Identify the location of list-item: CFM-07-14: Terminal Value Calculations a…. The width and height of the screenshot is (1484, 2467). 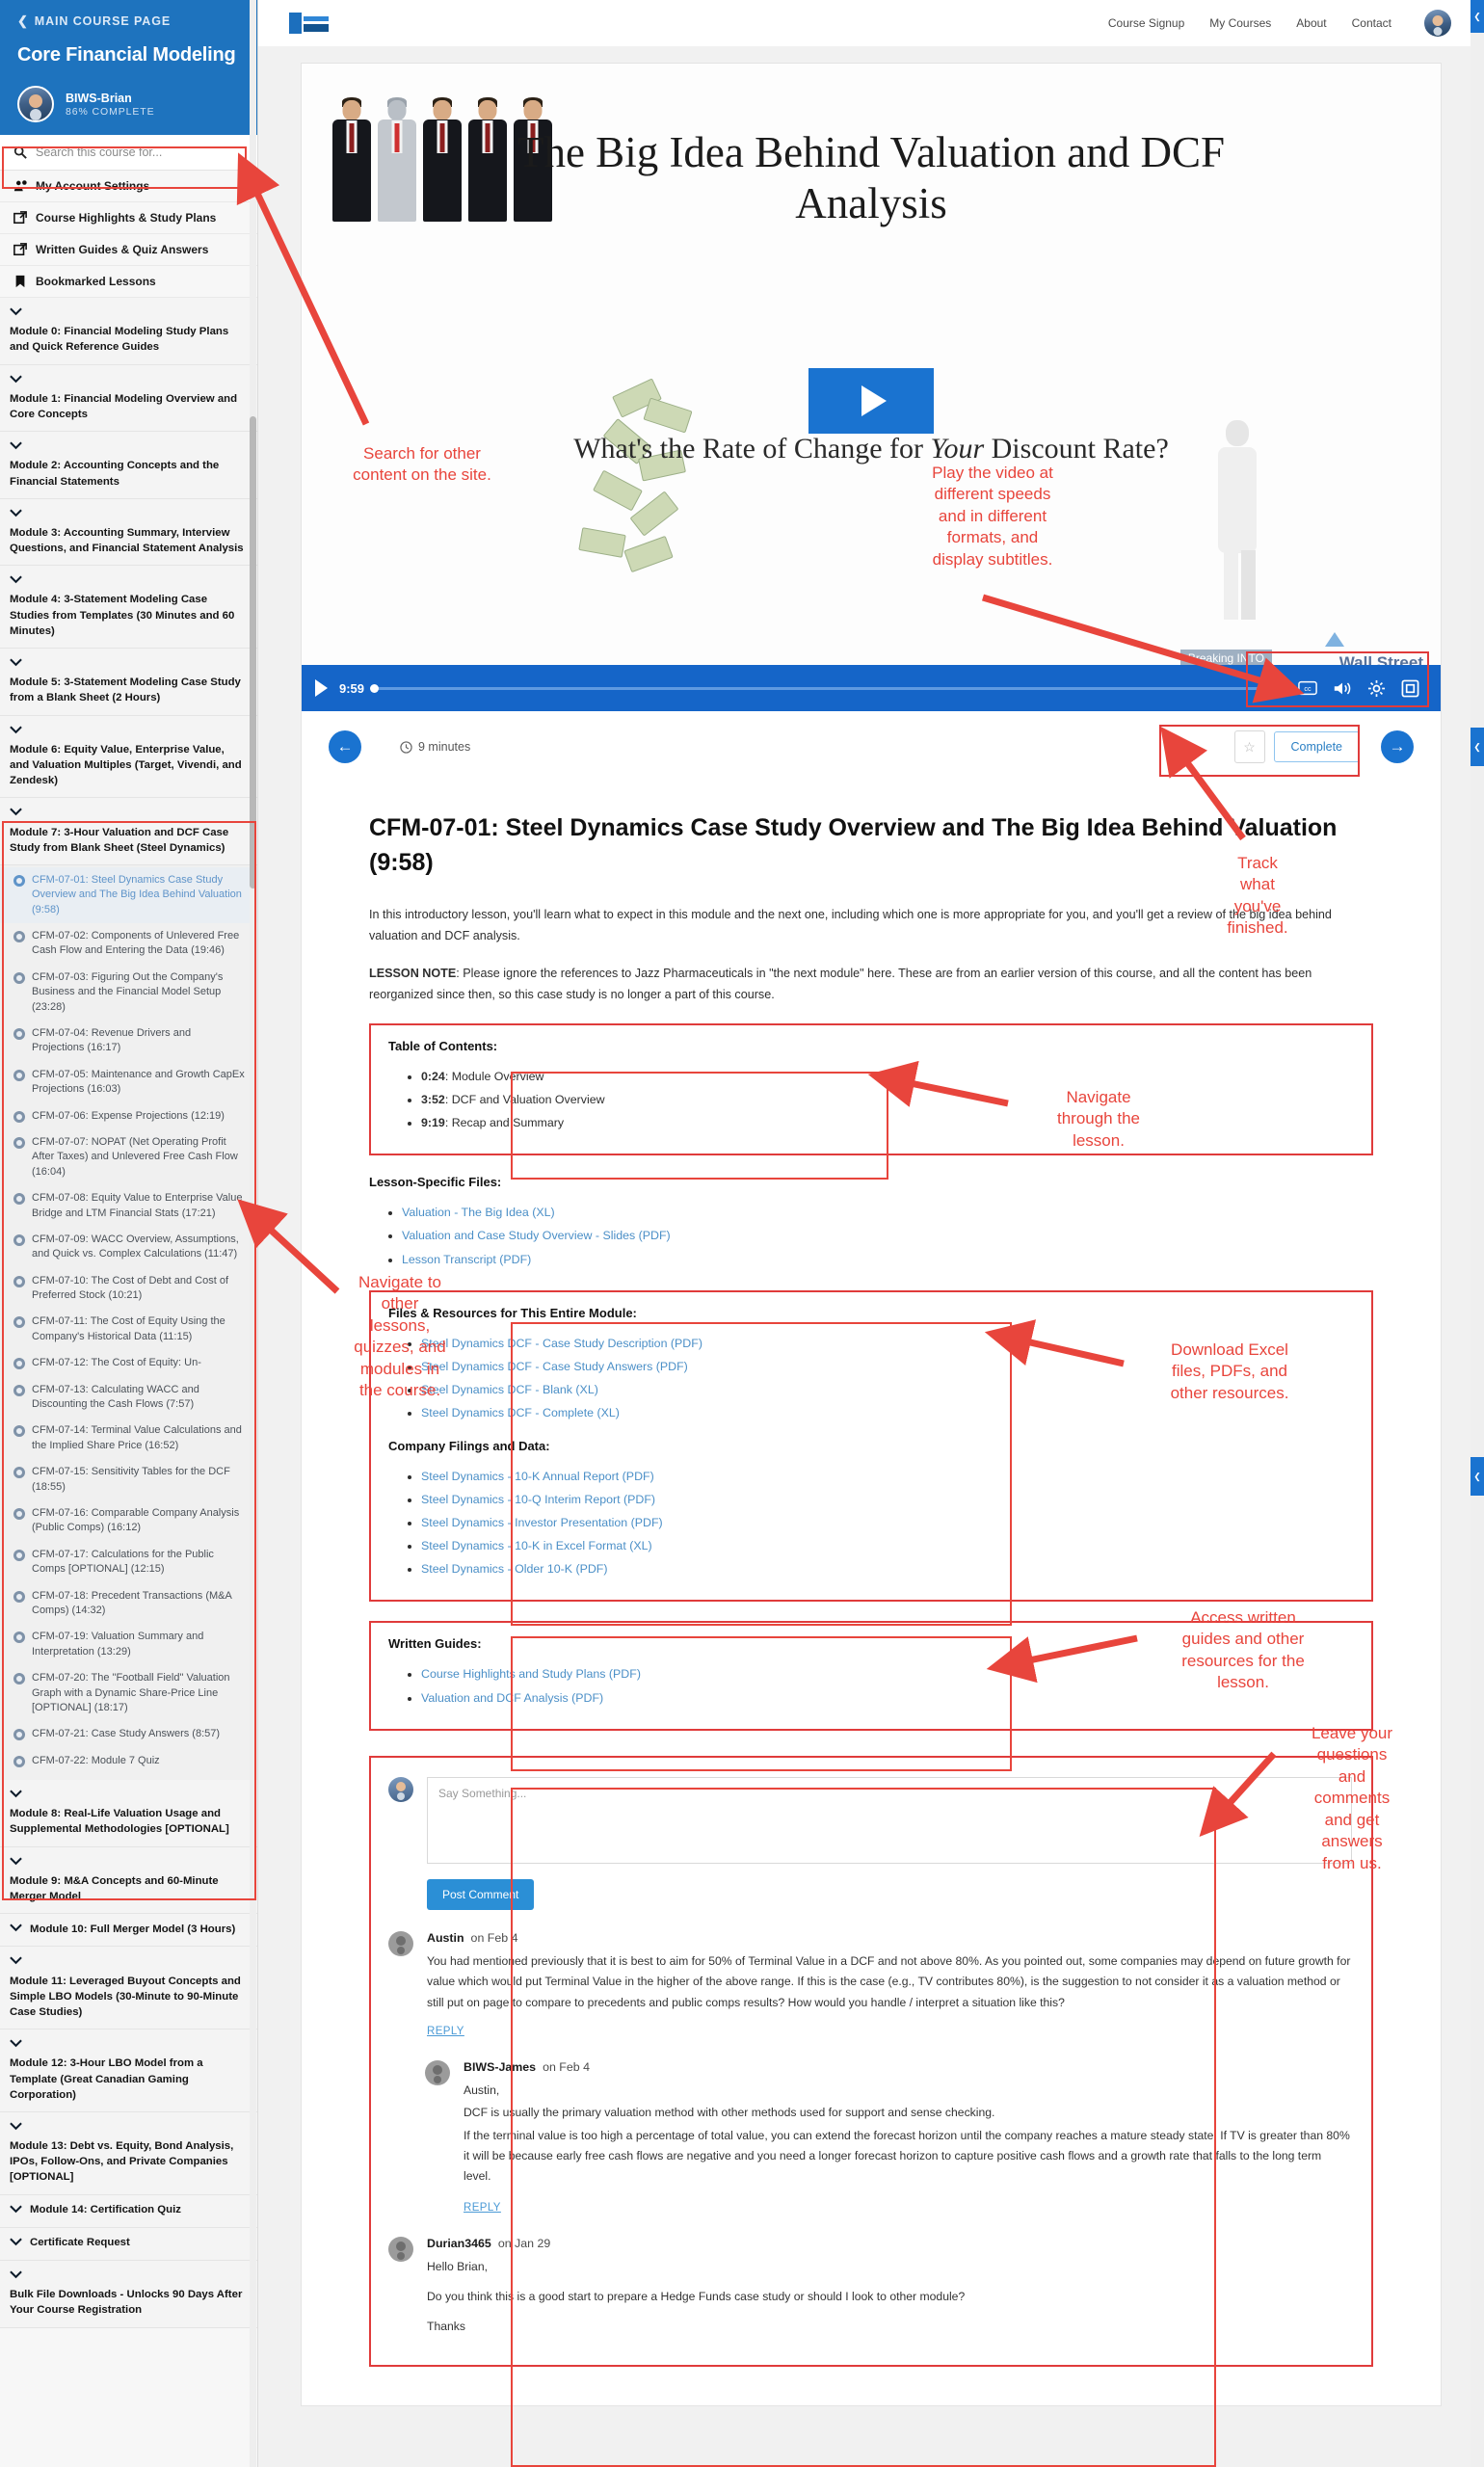
(128, 1438).